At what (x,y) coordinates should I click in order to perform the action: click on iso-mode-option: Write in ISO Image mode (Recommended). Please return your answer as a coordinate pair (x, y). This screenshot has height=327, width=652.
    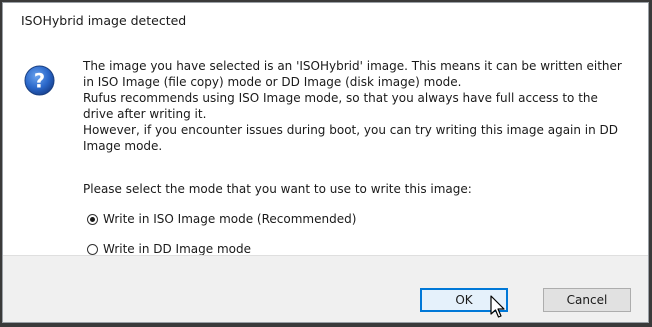
    Looking at the image, I should click on (221, 219).